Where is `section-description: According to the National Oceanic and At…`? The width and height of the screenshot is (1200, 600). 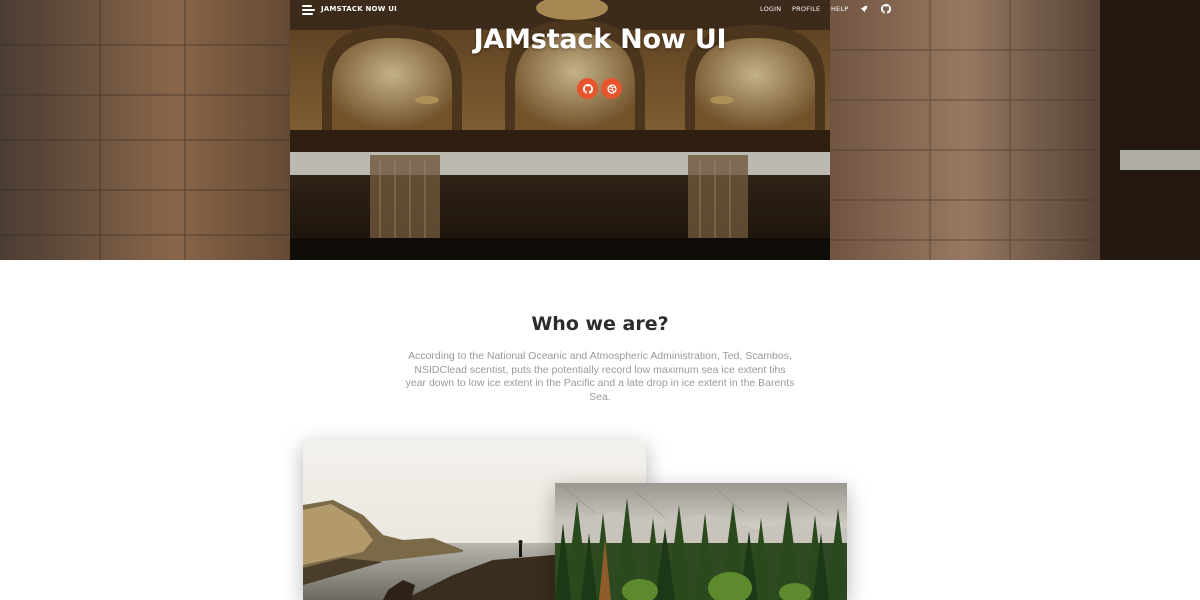
section-description: According to the National Oceanic and At… is located at coordinates (600, 377).